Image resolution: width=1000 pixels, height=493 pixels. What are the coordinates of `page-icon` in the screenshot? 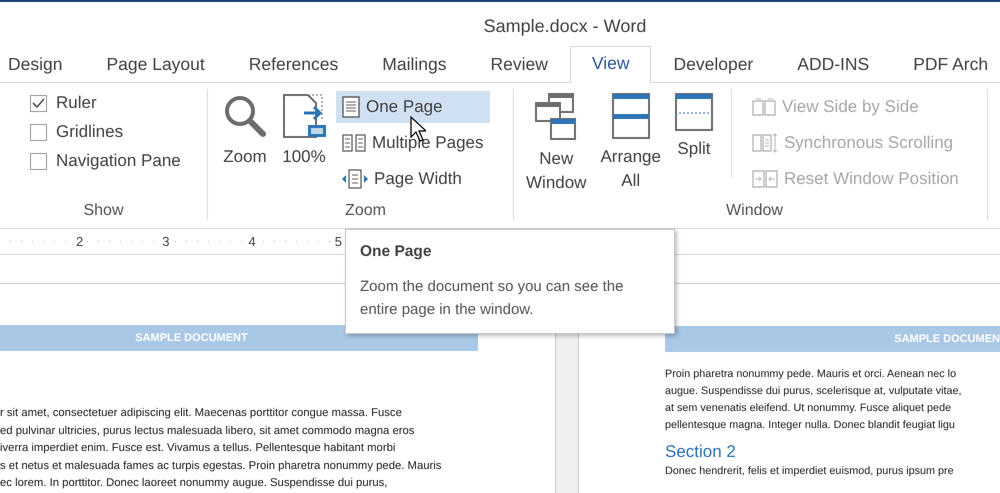 It's located at (351, 107).